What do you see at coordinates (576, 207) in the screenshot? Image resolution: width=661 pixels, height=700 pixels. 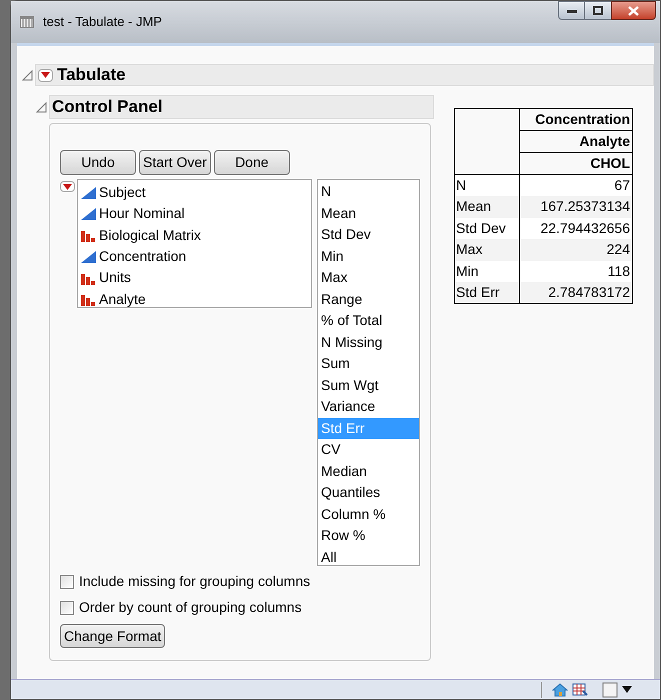 I see `table-cell: 167.25373134` at bounding box center [576, 207].